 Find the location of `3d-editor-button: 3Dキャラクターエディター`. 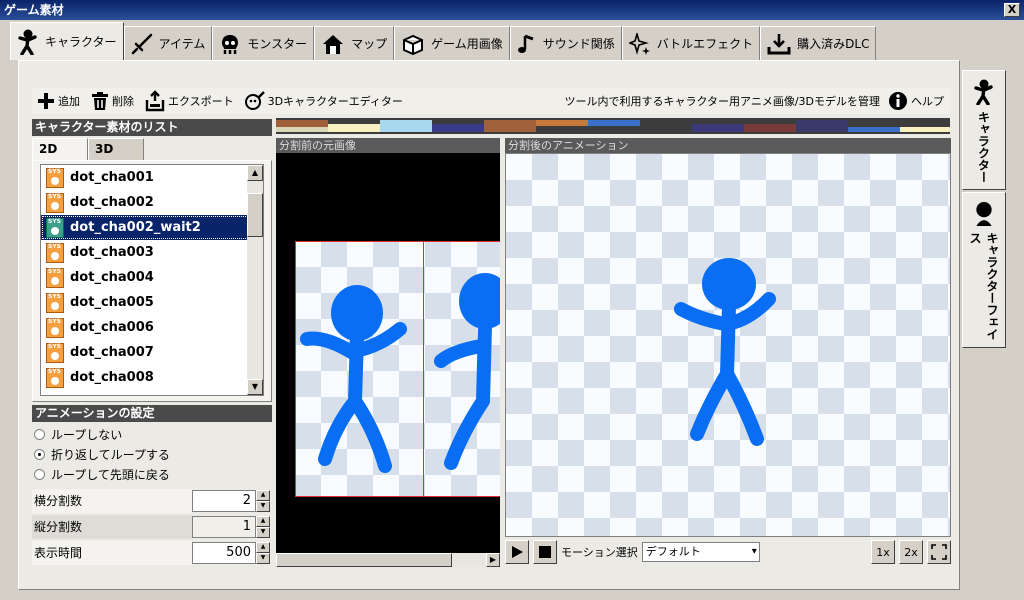

3d-editor-button: 3Dキャラクターエディター is located at coordinates (323, 101).